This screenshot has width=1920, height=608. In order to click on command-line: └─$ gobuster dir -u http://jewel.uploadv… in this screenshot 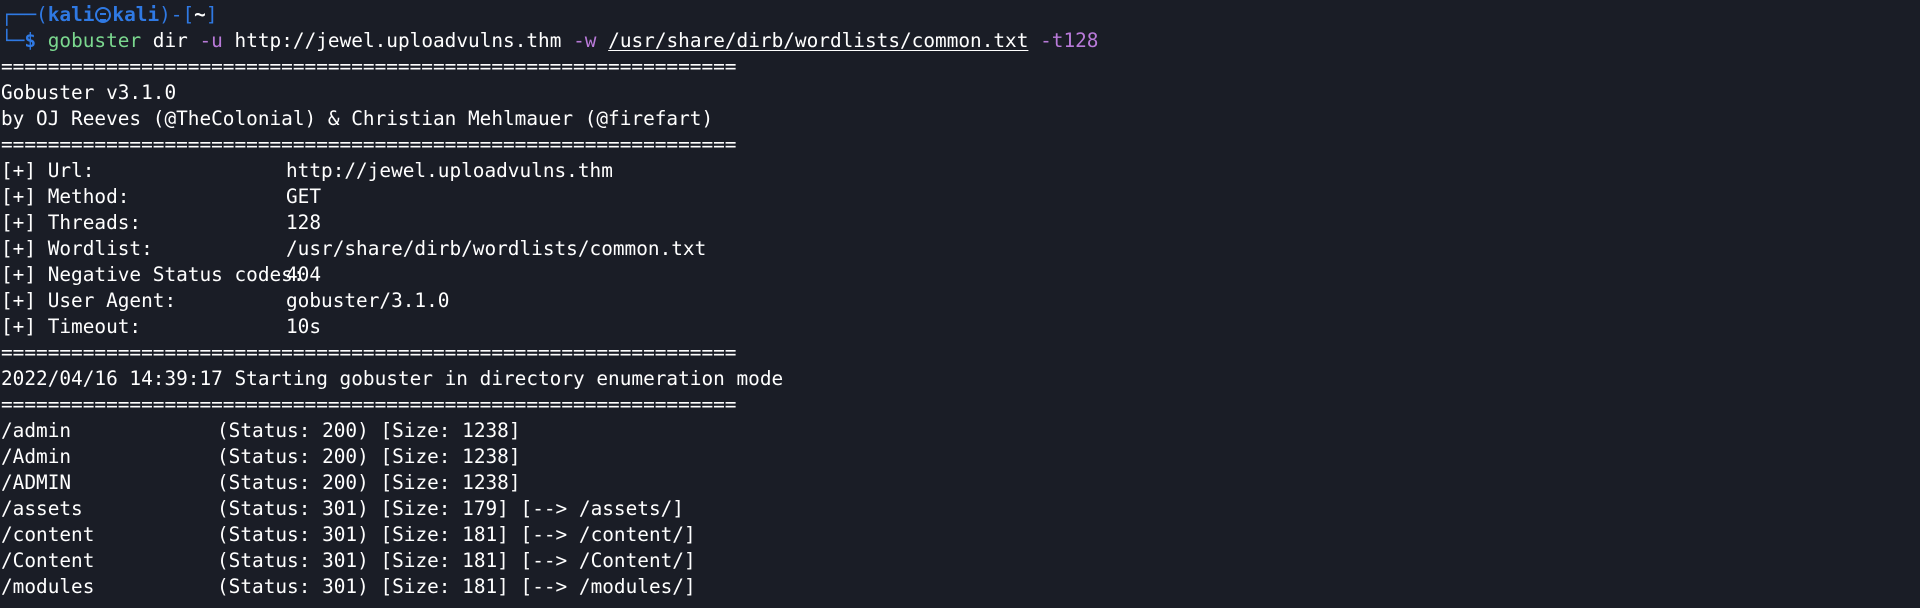, I will do `click(960, 41)`.